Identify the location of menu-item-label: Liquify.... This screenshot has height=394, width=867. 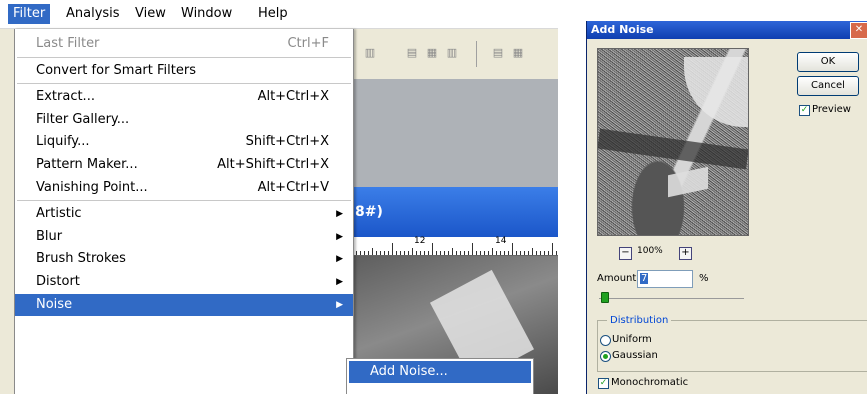
(63, 142).